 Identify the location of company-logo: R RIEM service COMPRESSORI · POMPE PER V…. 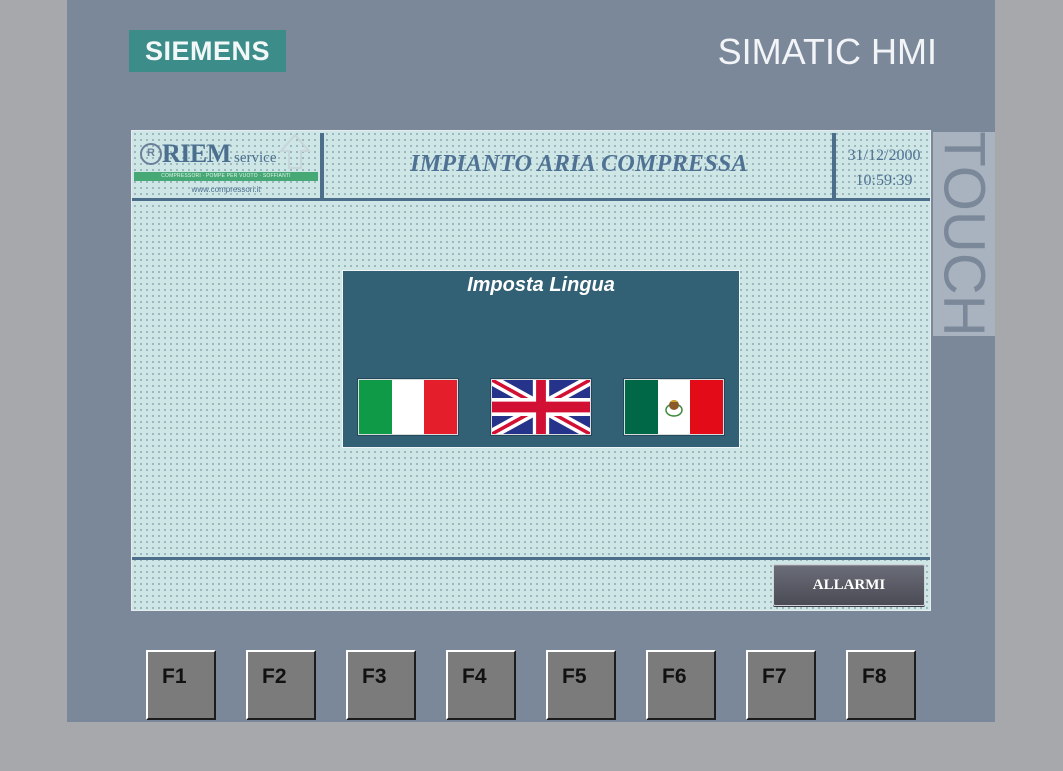
(227, 165).